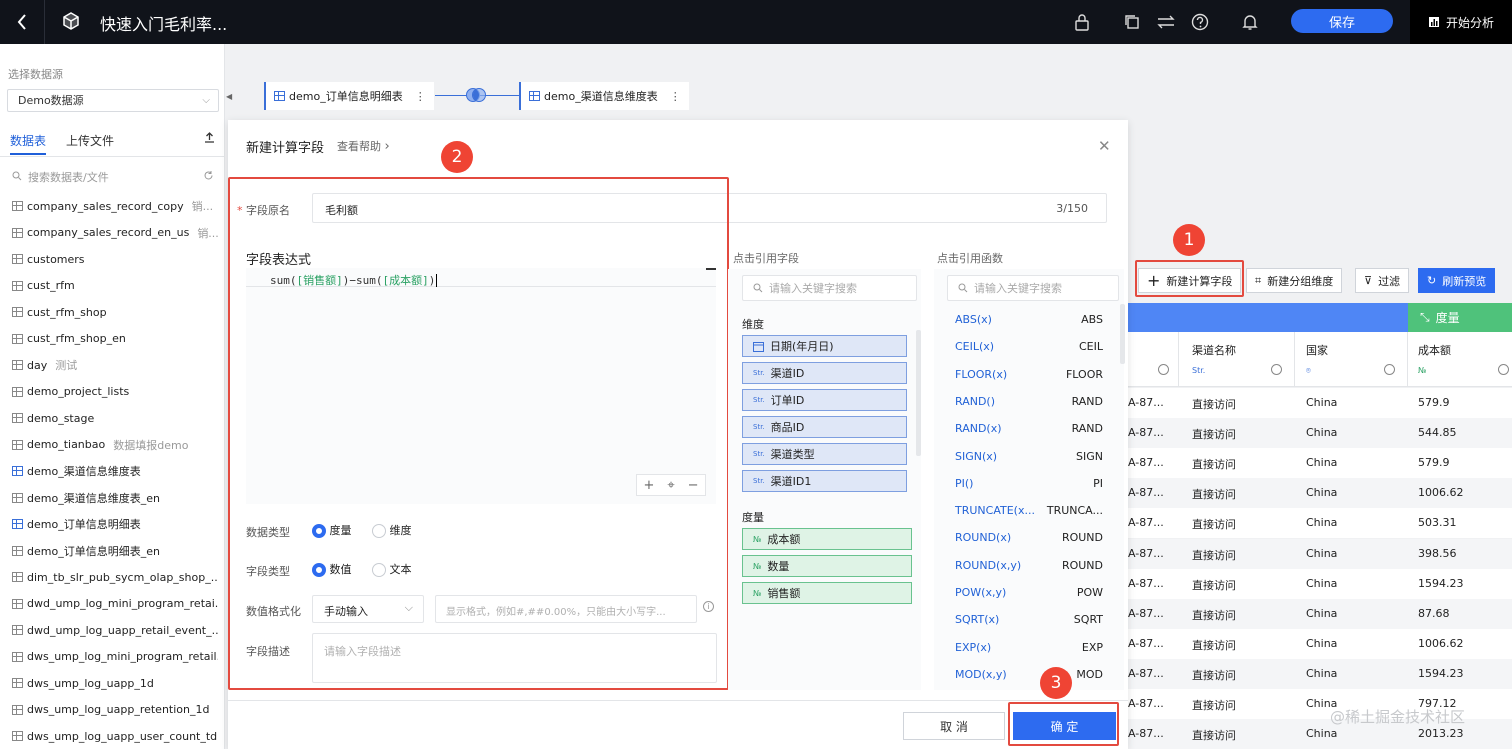  What do you see at coordinates (115, 551) in the screenshot?
I see `sidebar-table-item: demo_订单信息明细表_en` at bounding box center [115, 551].